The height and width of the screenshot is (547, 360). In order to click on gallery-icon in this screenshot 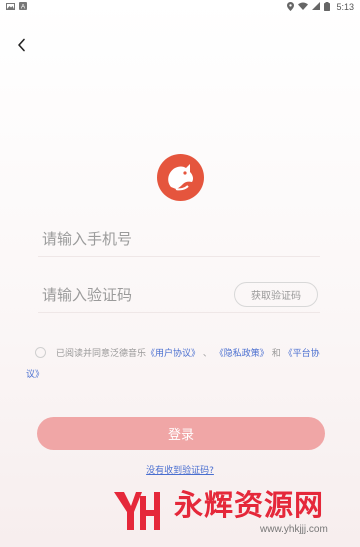, I will do `click(10, 7)`.